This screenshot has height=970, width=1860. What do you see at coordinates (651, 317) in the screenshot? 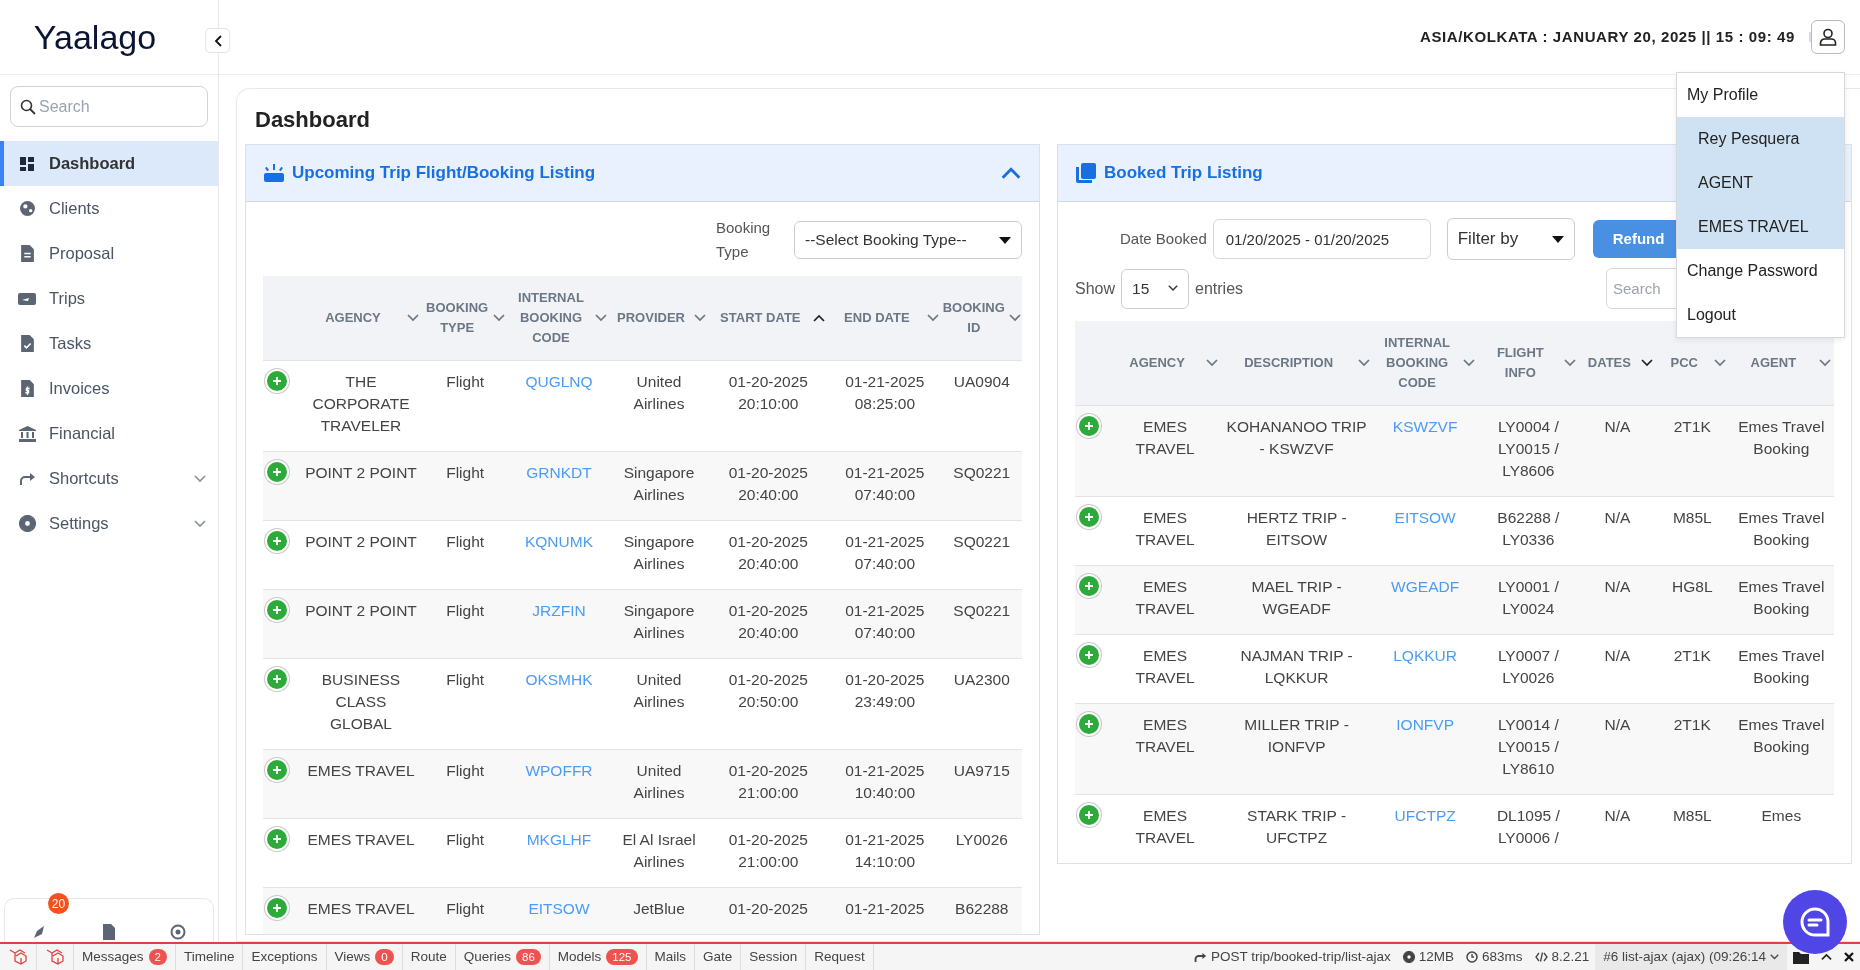
I see `column-header: PROVIDER` at bounding box center [651, 317].